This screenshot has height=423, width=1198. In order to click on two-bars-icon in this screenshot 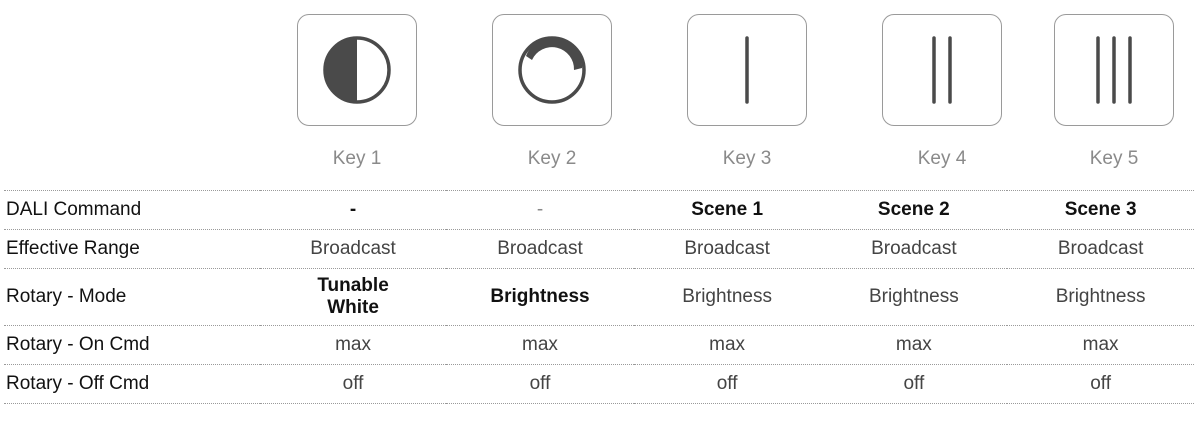, I will do `click(942, 70)`.